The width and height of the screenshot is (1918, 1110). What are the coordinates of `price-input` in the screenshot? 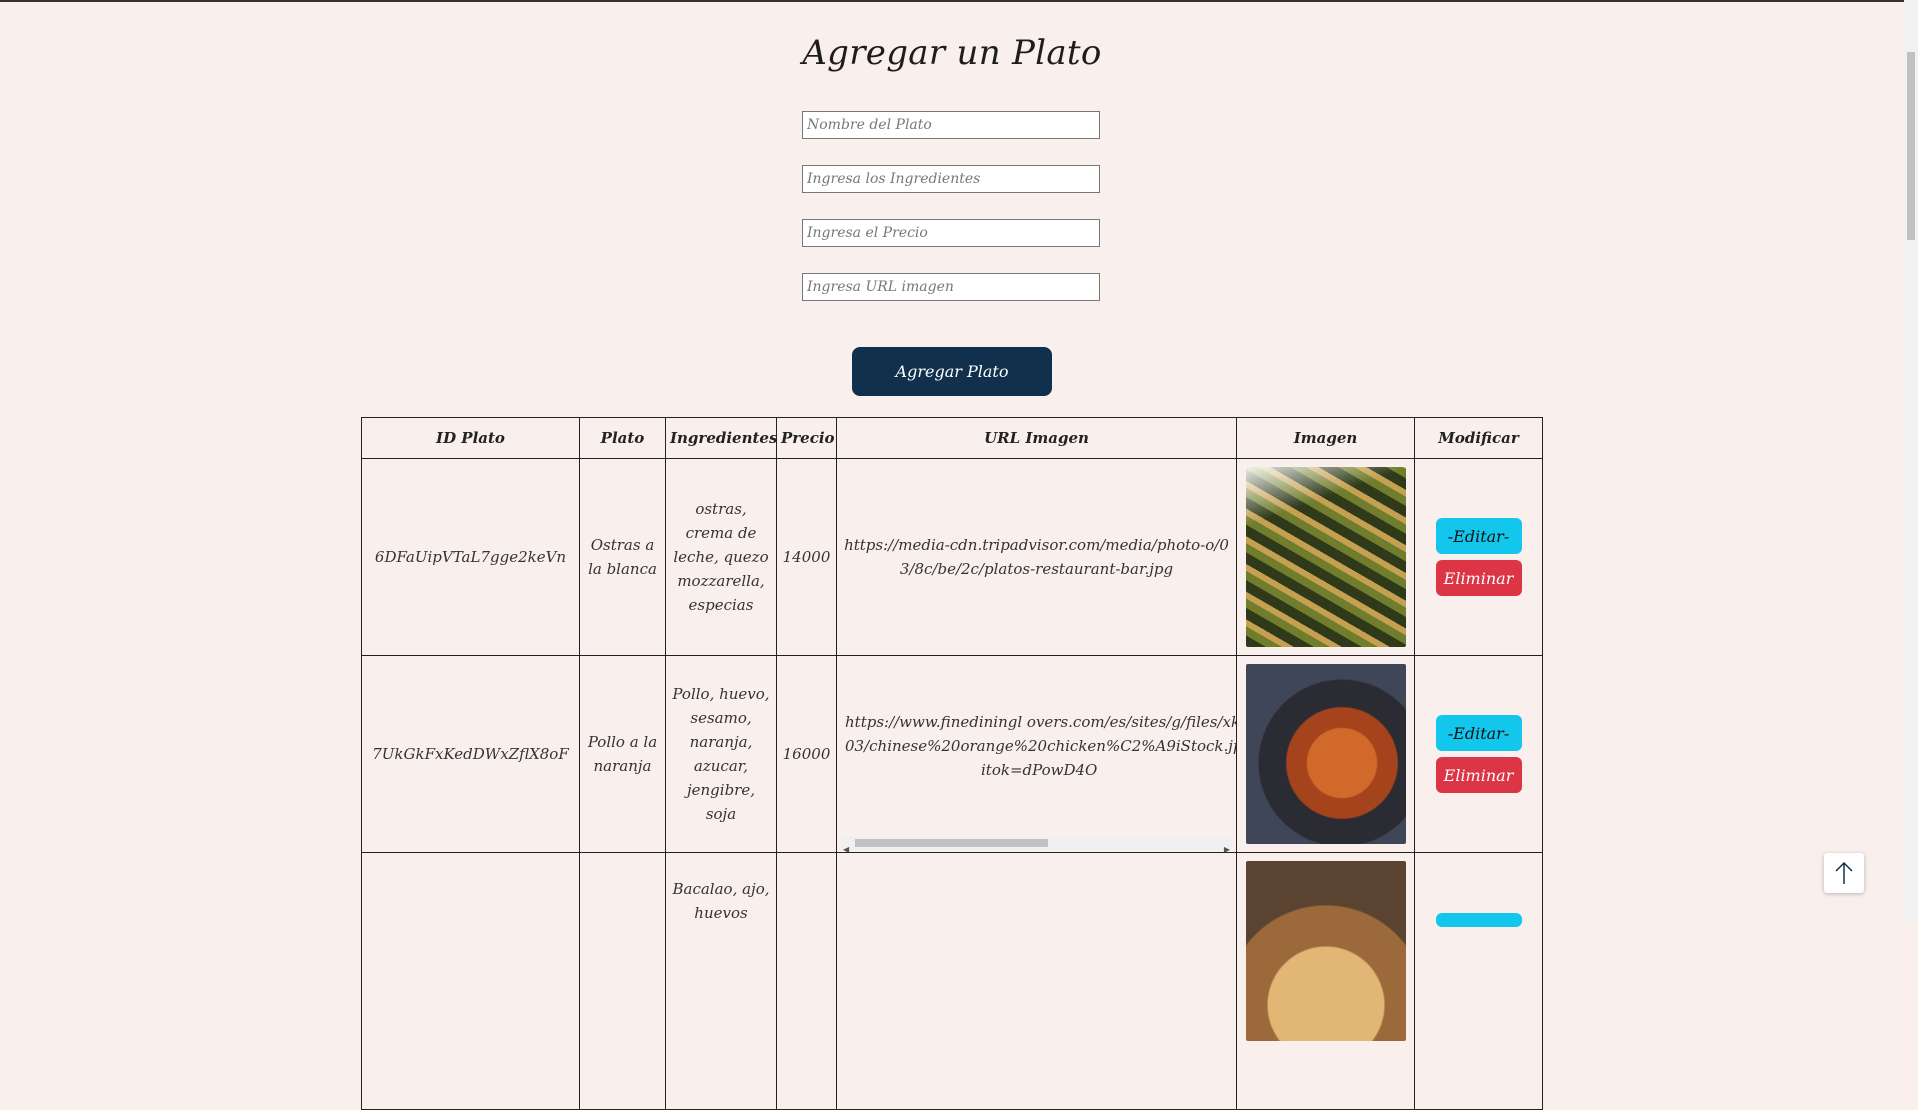 It's located at (951, 233).